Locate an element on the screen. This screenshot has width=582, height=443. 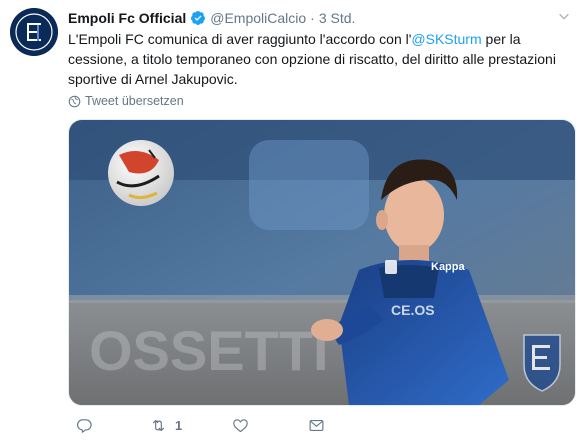
caret-down-icon is located at coordinates (564, 16).